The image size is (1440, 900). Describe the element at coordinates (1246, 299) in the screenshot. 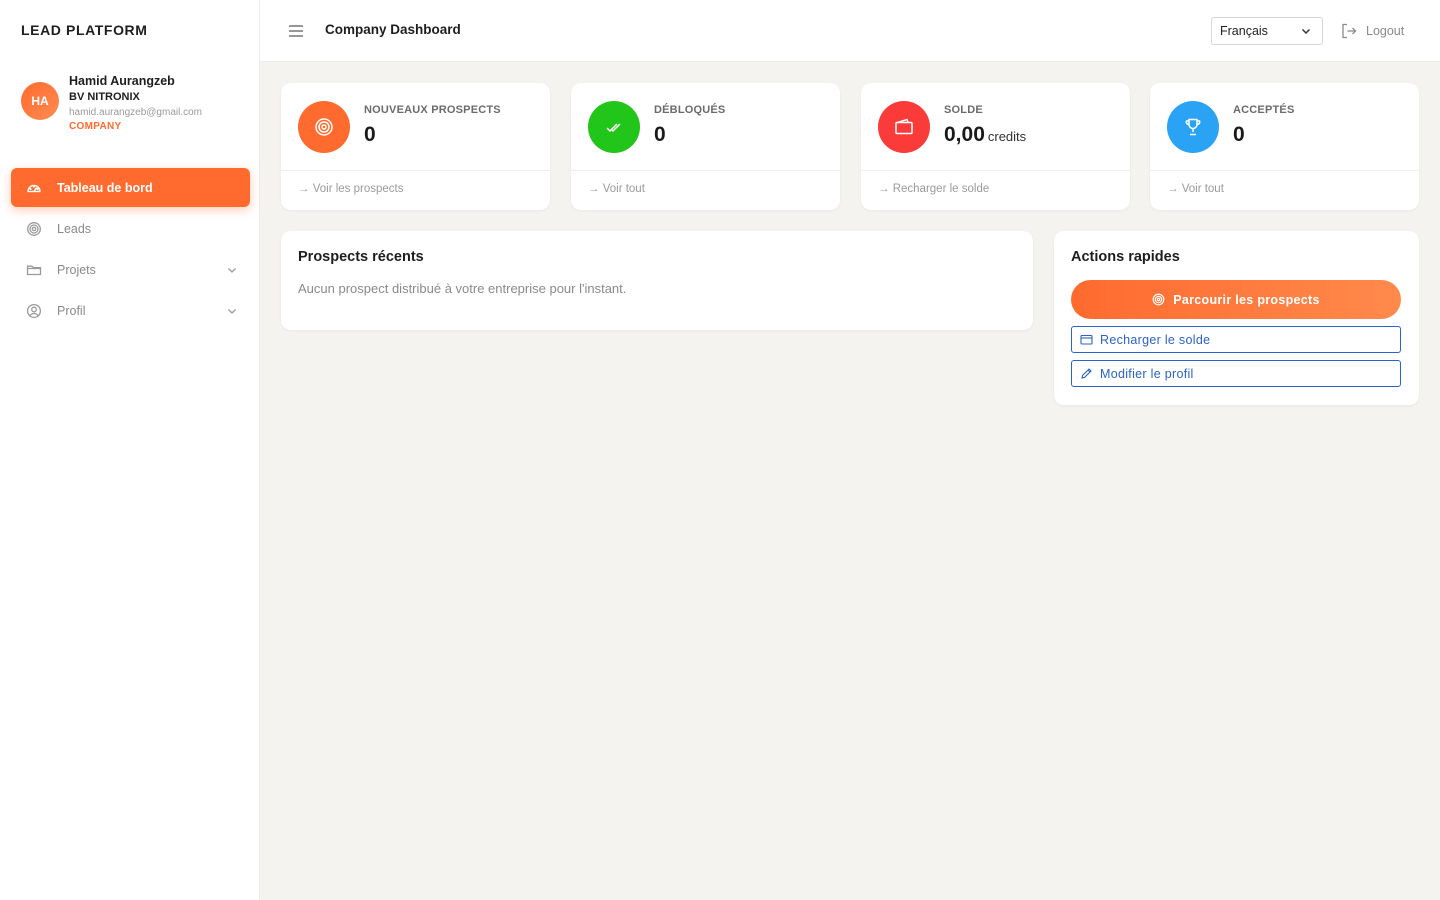

I see `button-label: Parcourir les prospects` at that location.